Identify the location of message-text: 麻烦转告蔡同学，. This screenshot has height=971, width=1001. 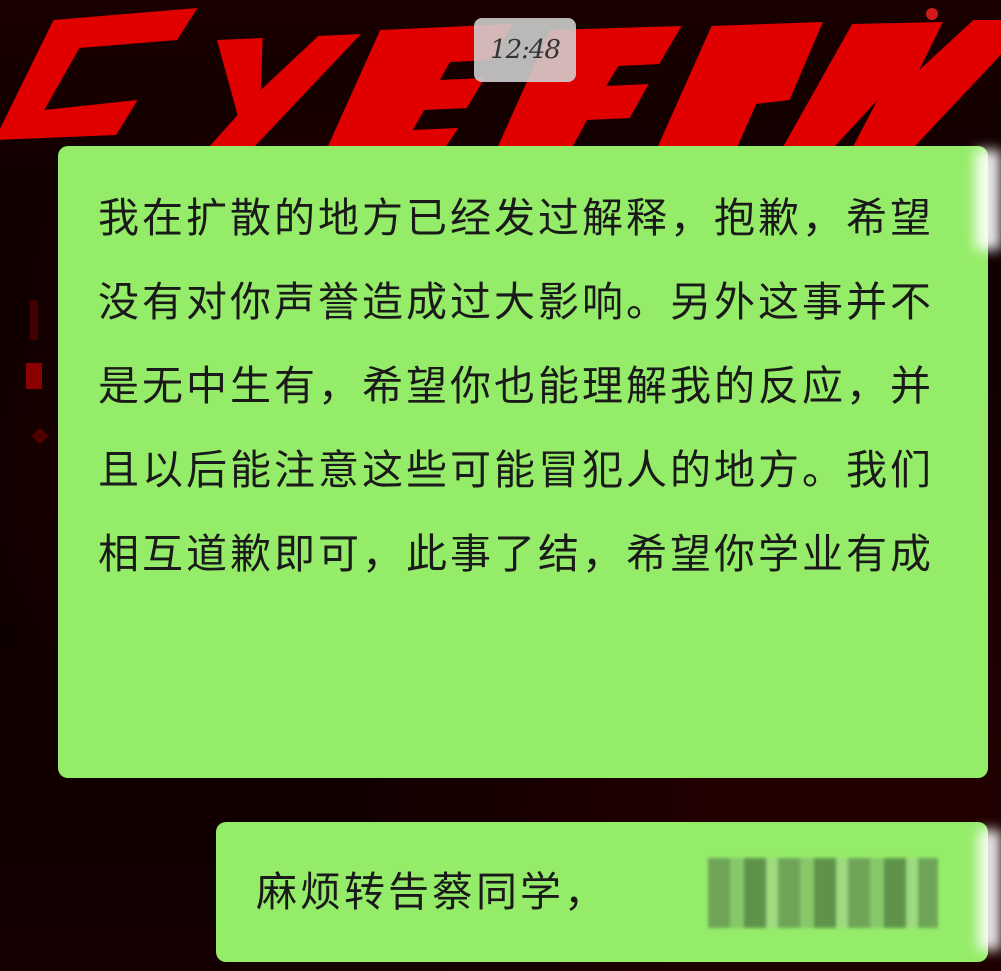
(432, 892).